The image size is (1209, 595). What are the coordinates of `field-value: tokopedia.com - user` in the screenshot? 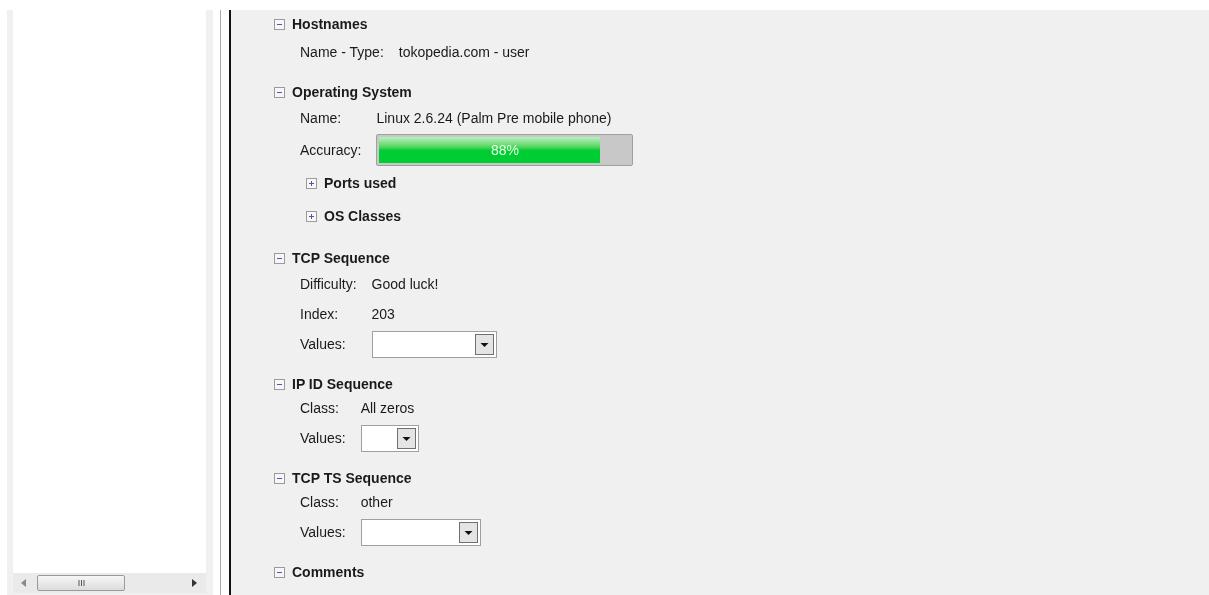 It's located at (464, 52).